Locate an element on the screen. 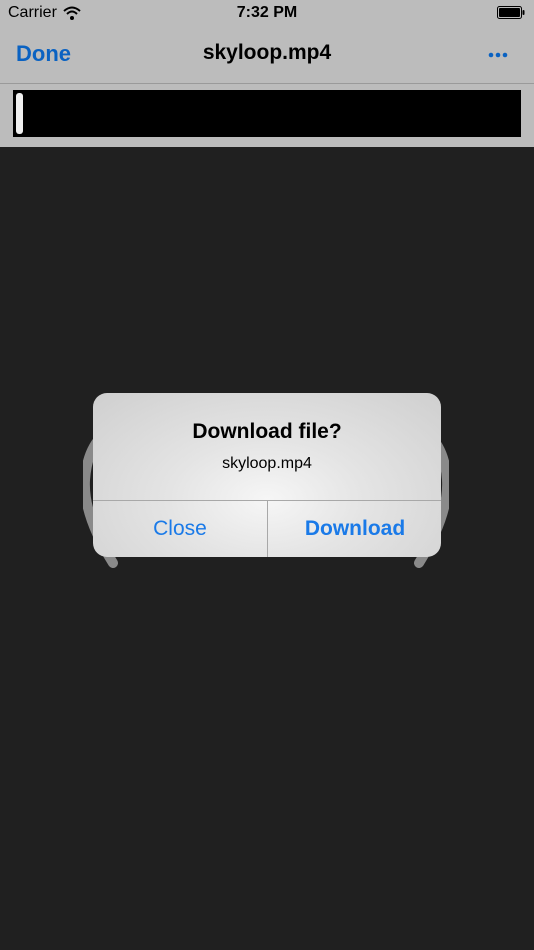  video-scrubber is located at coordinates (267, 113).